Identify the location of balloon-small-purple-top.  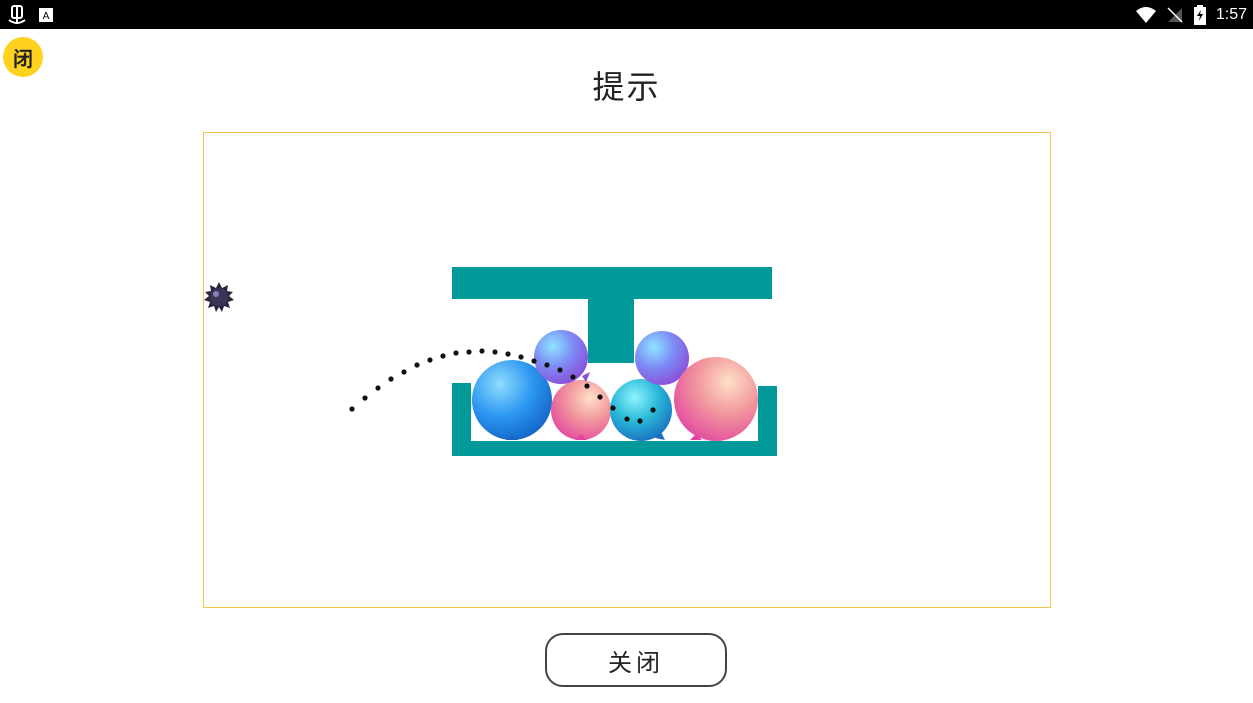
(562, 357).